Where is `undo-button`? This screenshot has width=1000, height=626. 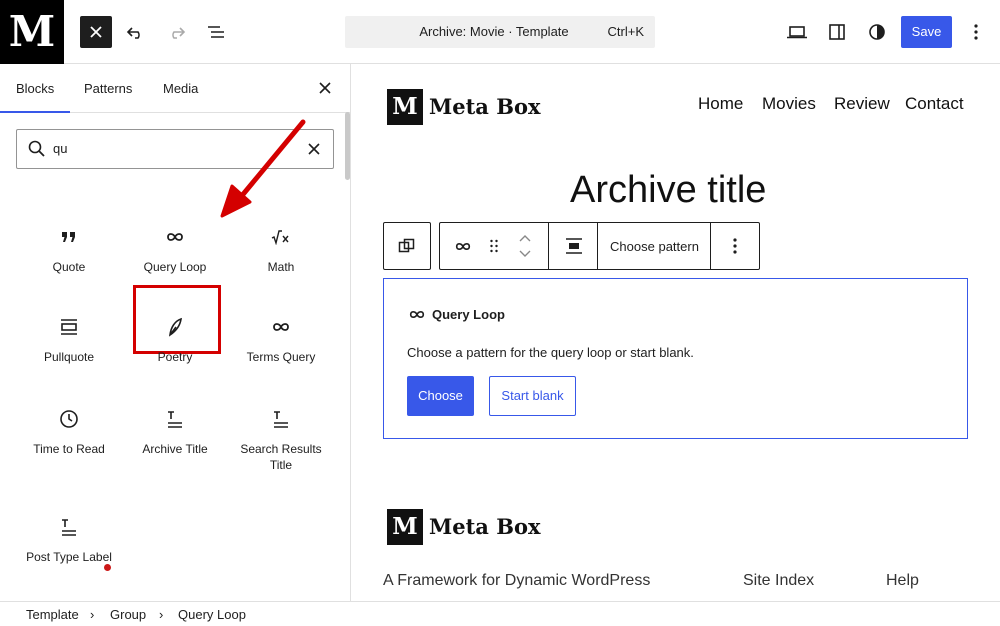 undo-button is located at coordinates (136, 32).